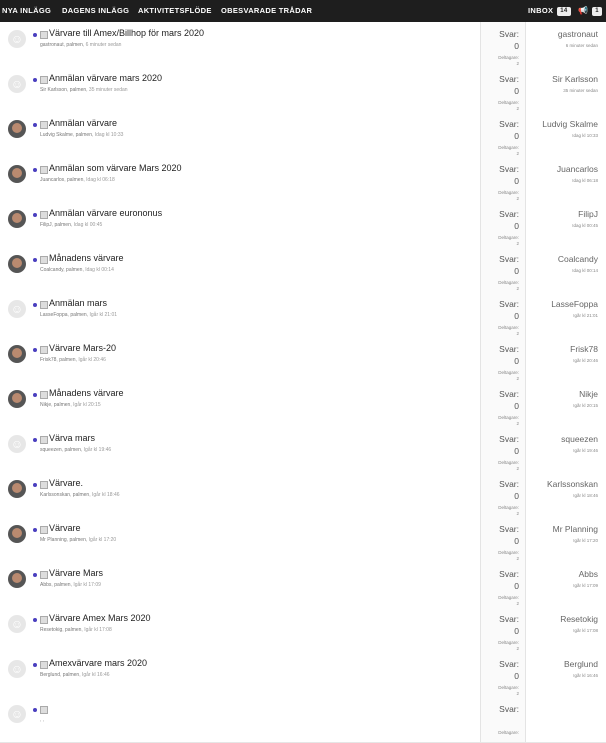 The width and height of the screenshot is (606, 743). What do you see at coordinates (585, 135) in the screenshot?
I see `last-post-time: Idag kl 10:33` at bounding box center [585, 135].